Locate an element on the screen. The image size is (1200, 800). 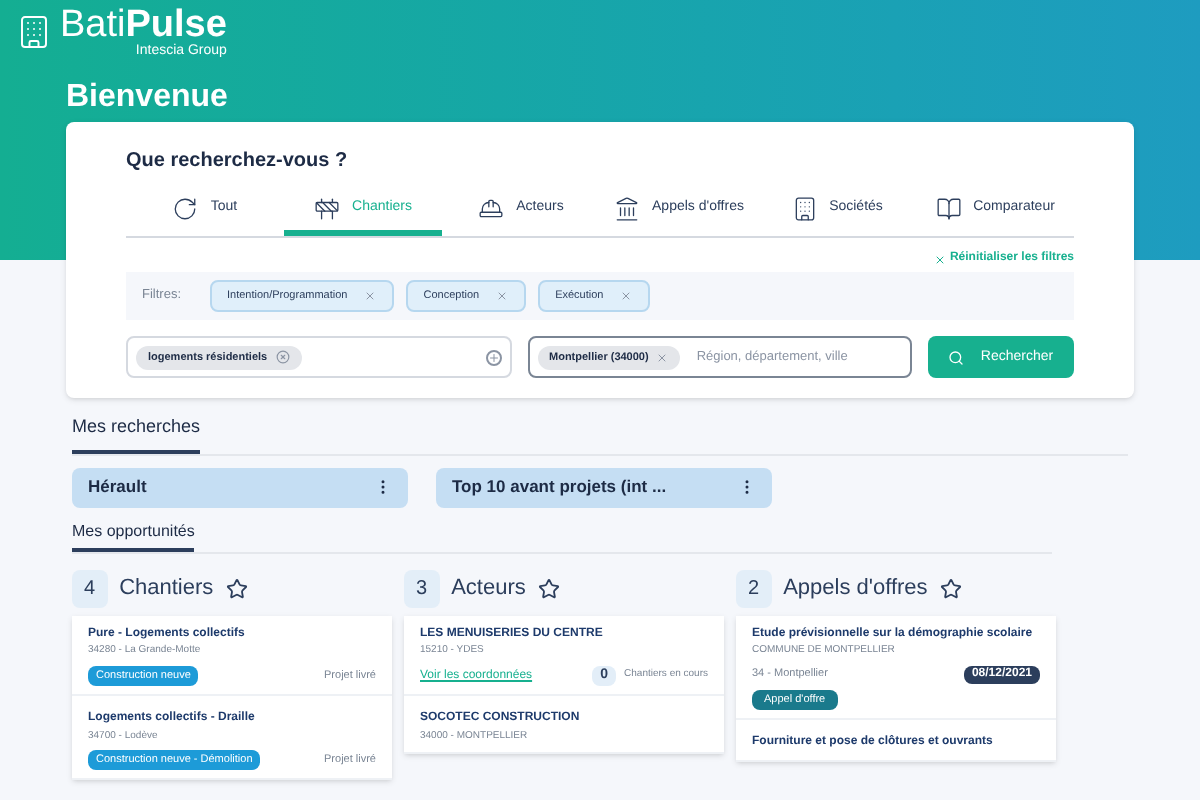
building-icon is located at coordinates (804, 209).